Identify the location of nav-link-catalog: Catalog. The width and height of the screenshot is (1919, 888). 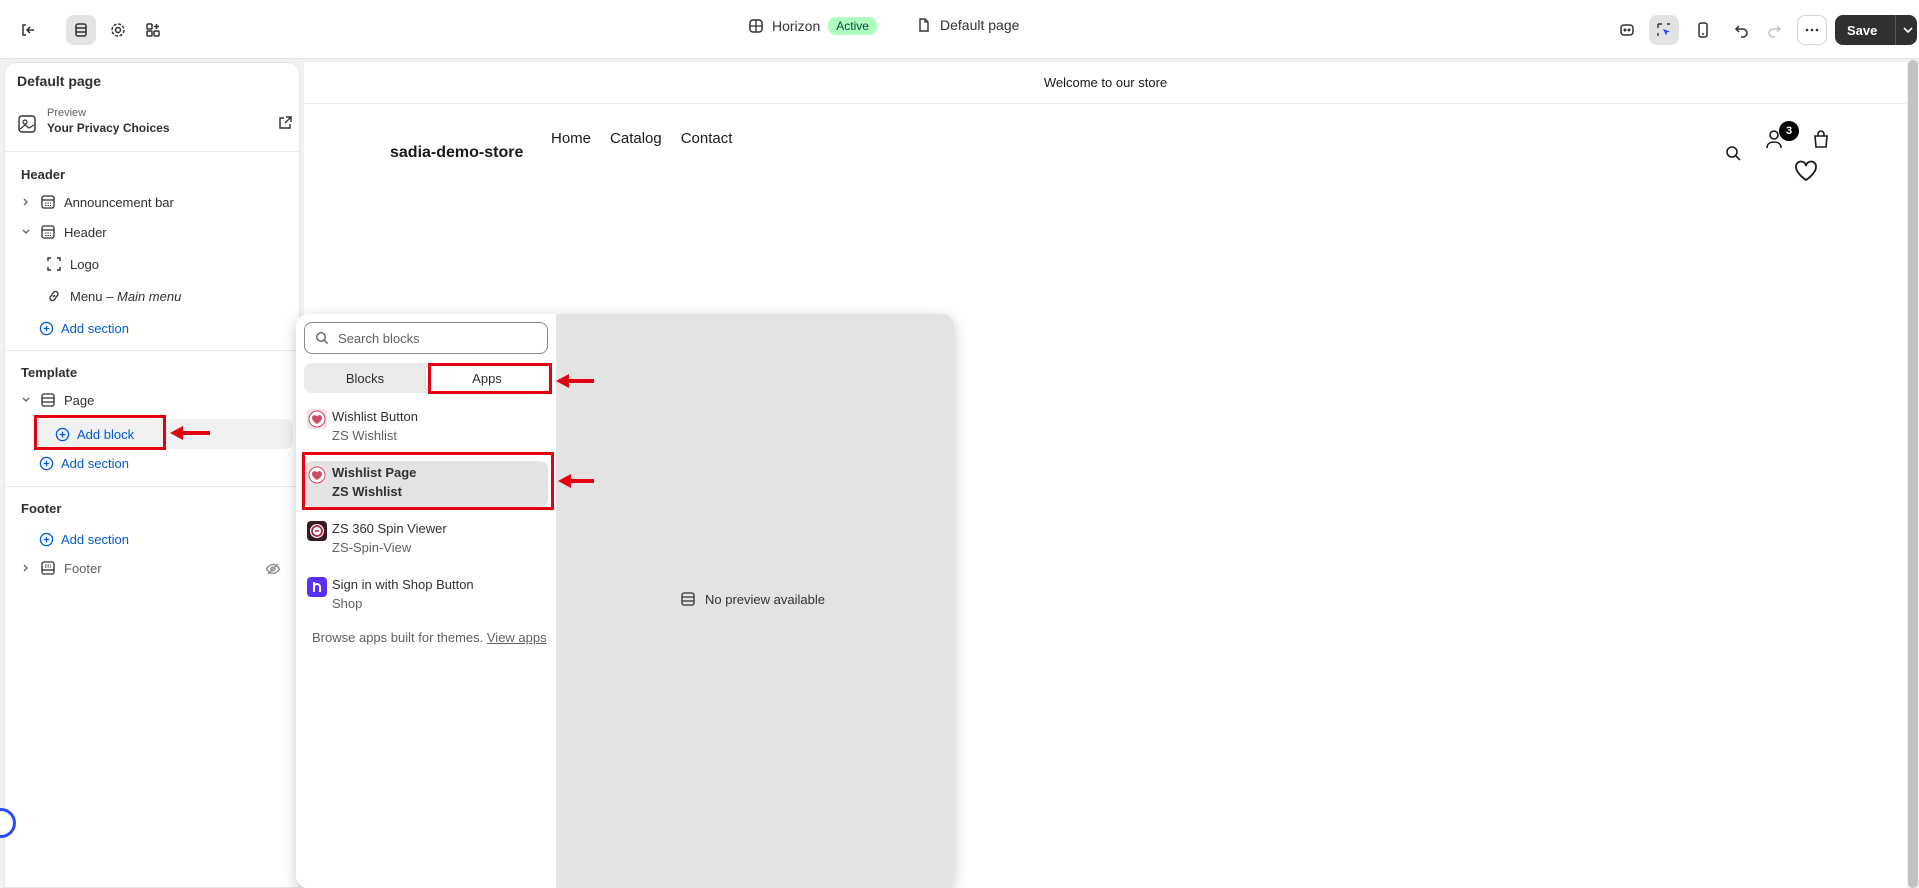
(636, 138).